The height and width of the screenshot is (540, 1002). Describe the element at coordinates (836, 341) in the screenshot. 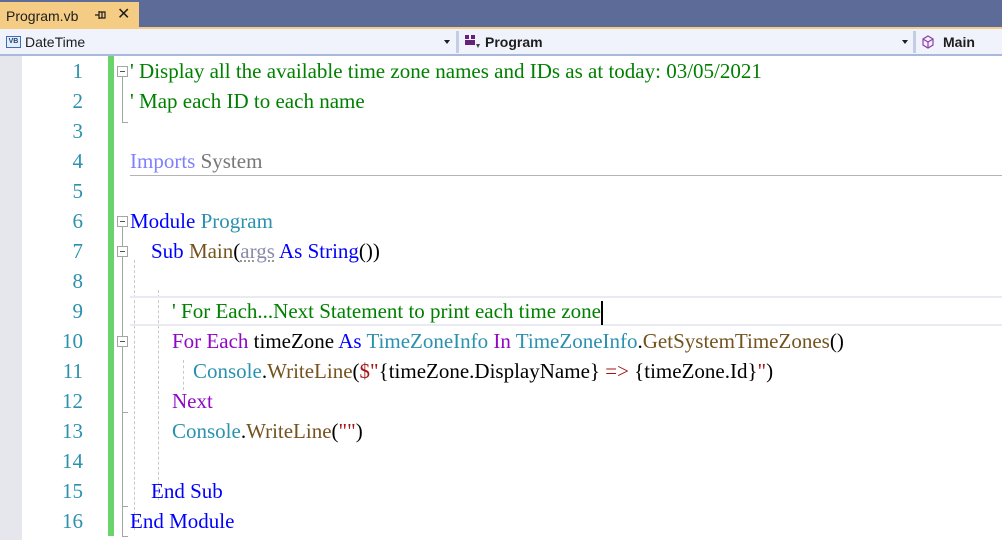

I see `code-token: ()` at that location.